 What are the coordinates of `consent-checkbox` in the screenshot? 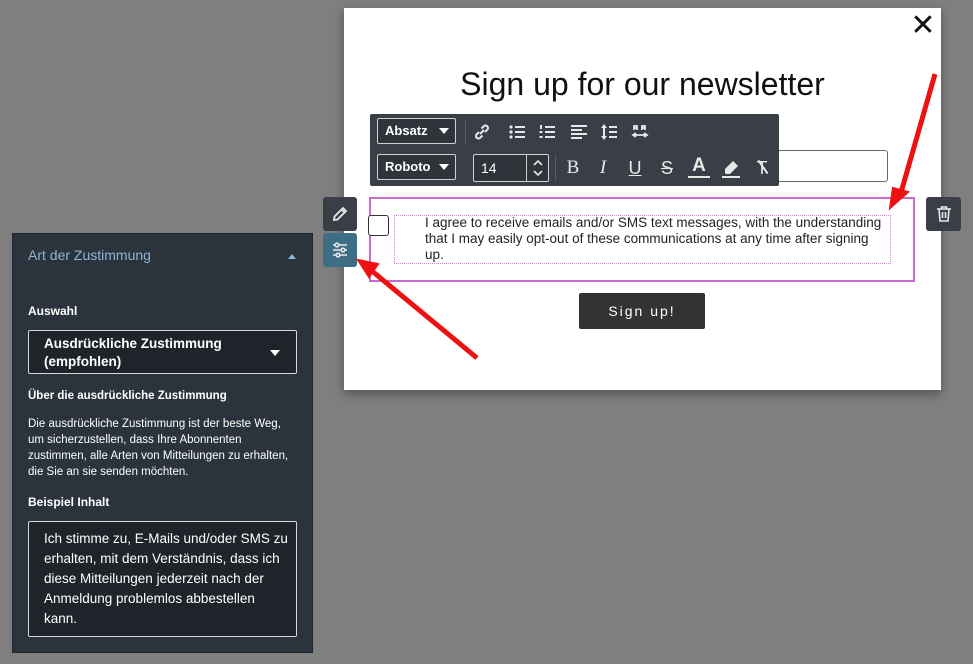 It's located at (378, 225).